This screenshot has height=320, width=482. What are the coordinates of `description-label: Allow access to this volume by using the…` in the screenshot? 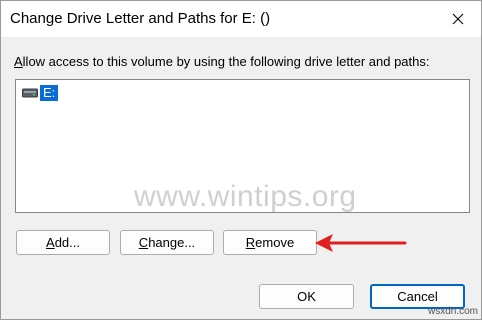 It's located at (222, 61).